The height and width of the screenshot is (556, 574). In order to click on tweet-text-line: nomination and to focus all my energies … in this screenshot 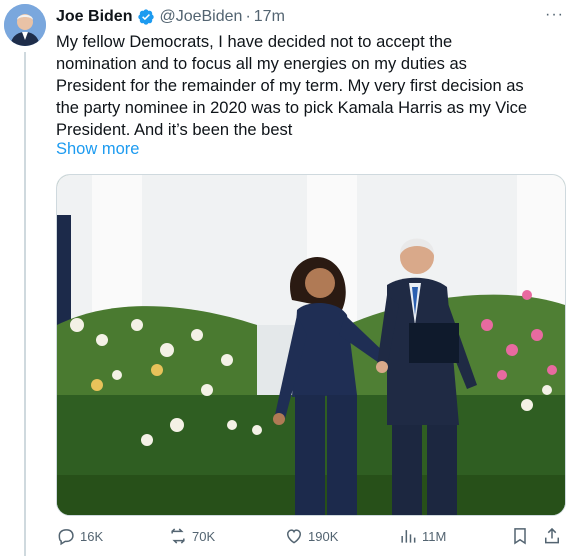, I will do `click(261, 64)`.